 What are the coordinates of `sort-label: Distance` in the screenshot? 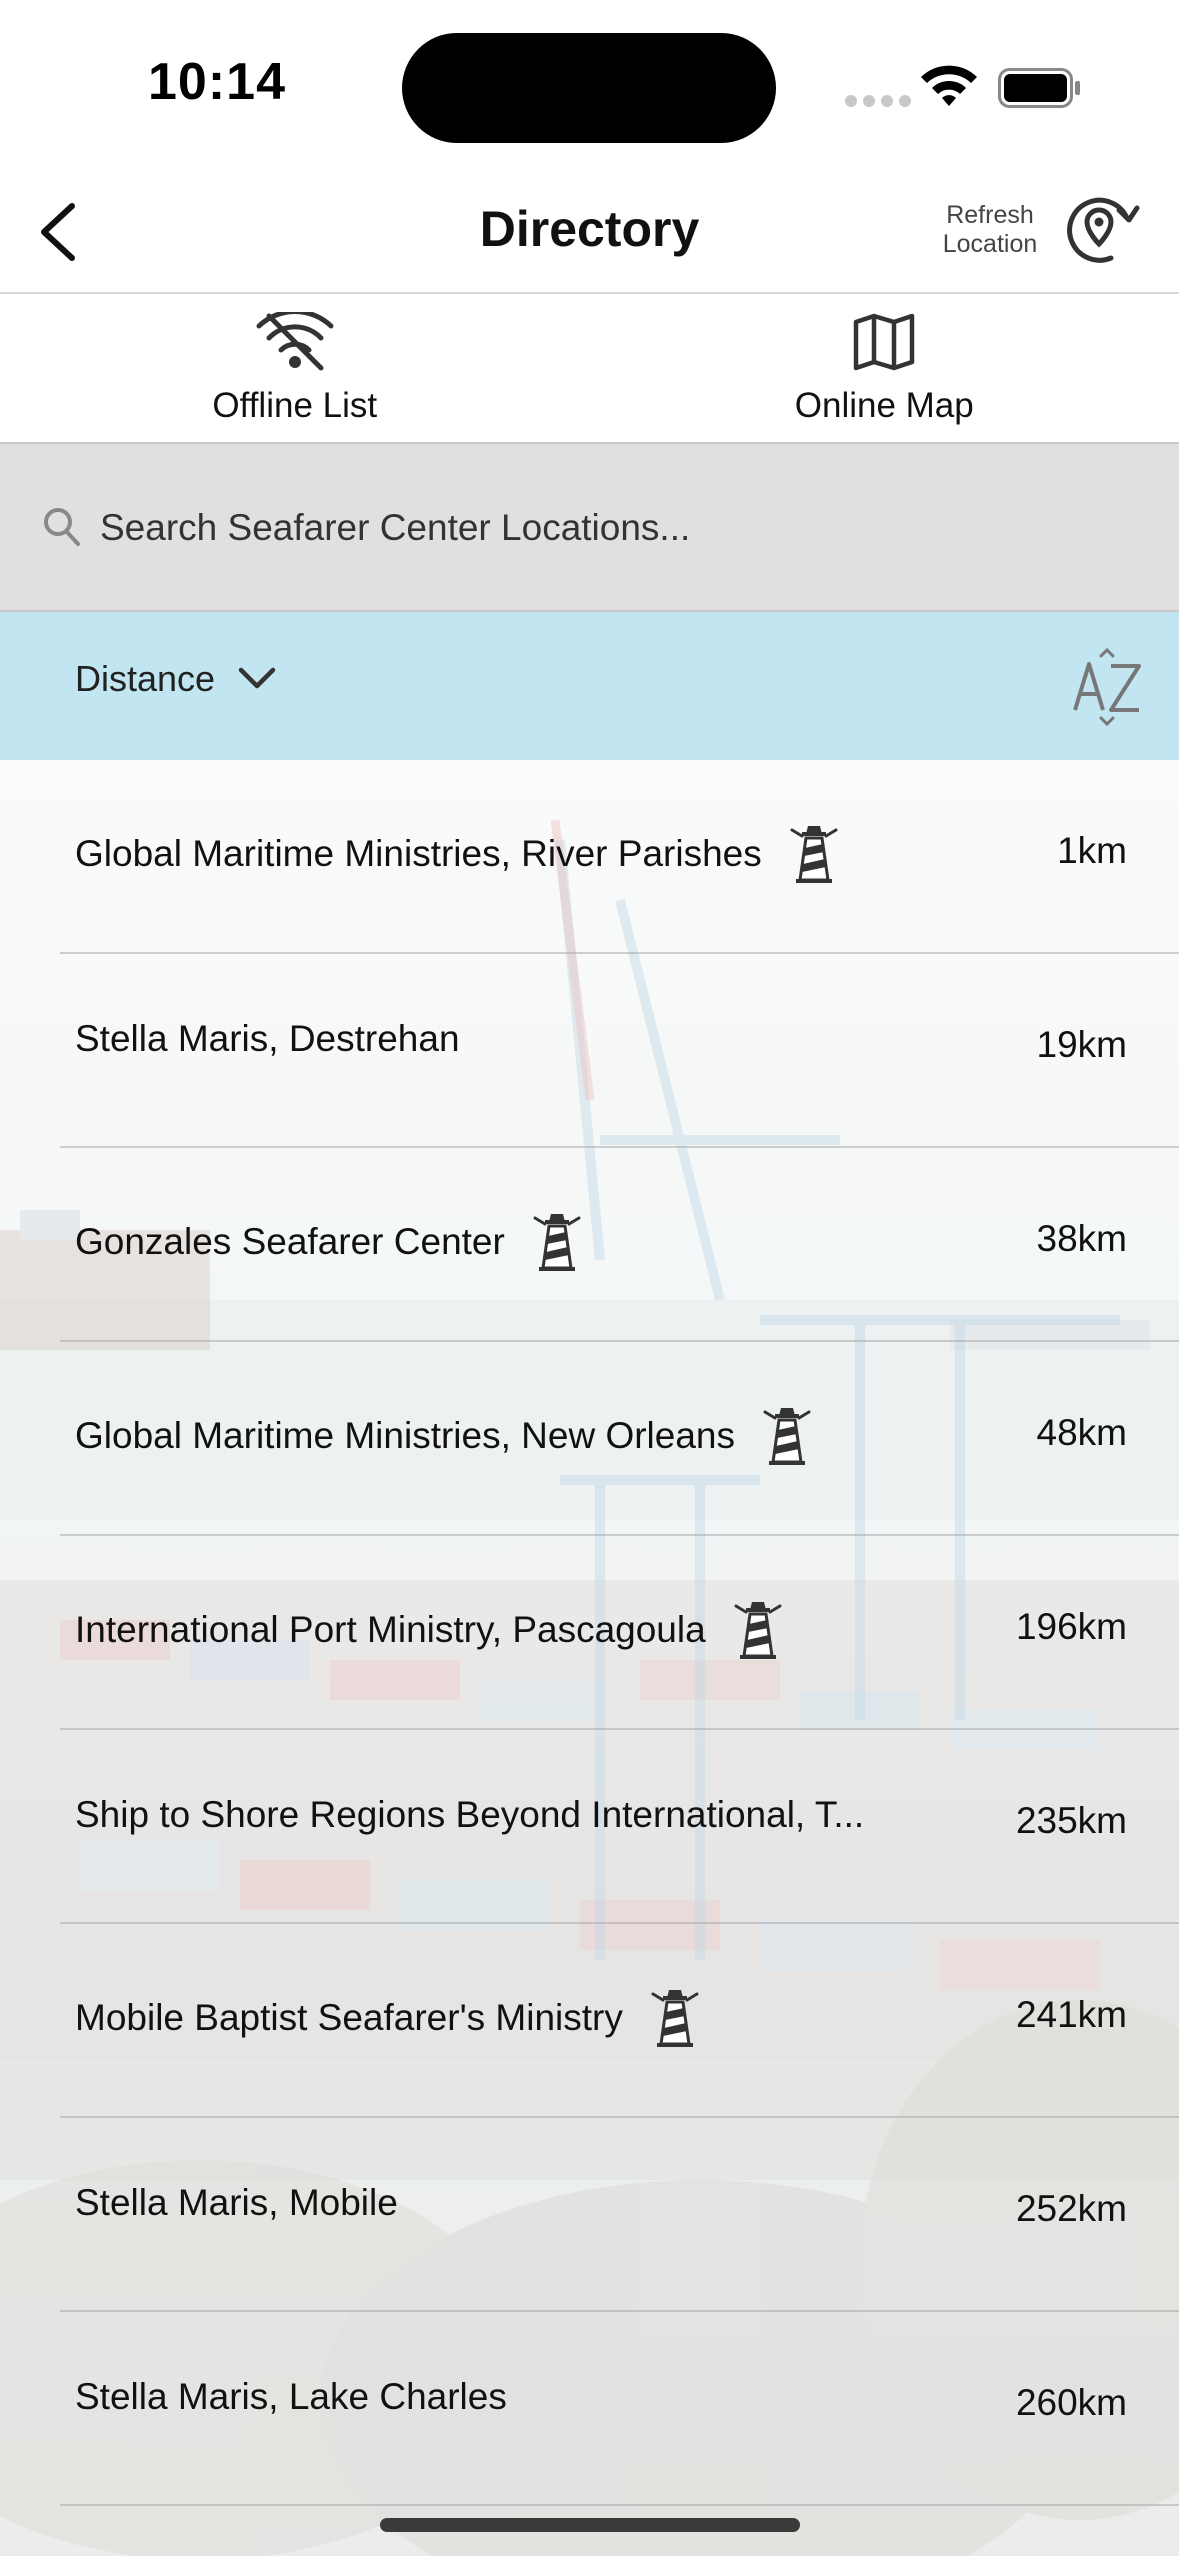 It's located at (145, 678).